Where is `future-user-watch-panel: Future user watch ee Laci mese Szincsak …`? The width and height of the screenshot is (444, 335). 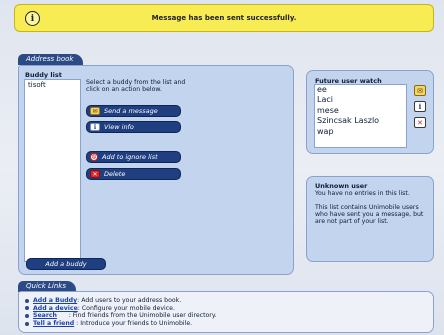 future-user-watch-panel: Future user watch ee Laci mese Szincsak … is located at coordinates (370, 112).